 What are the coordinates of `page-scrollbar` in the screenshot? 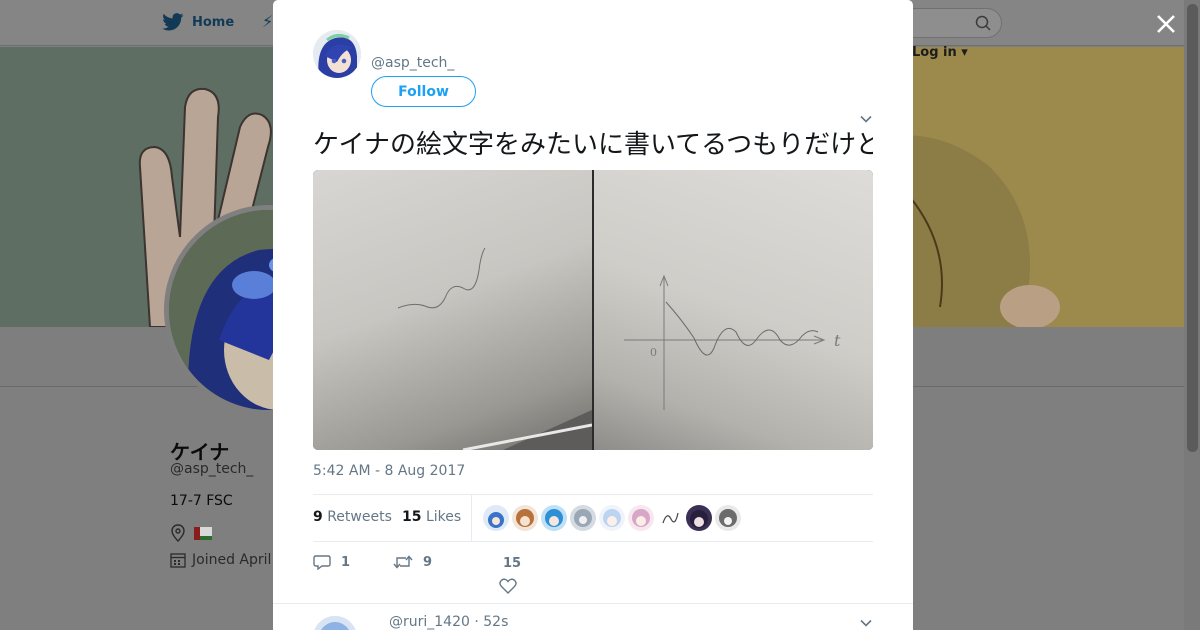 It's located at (1192, 315).